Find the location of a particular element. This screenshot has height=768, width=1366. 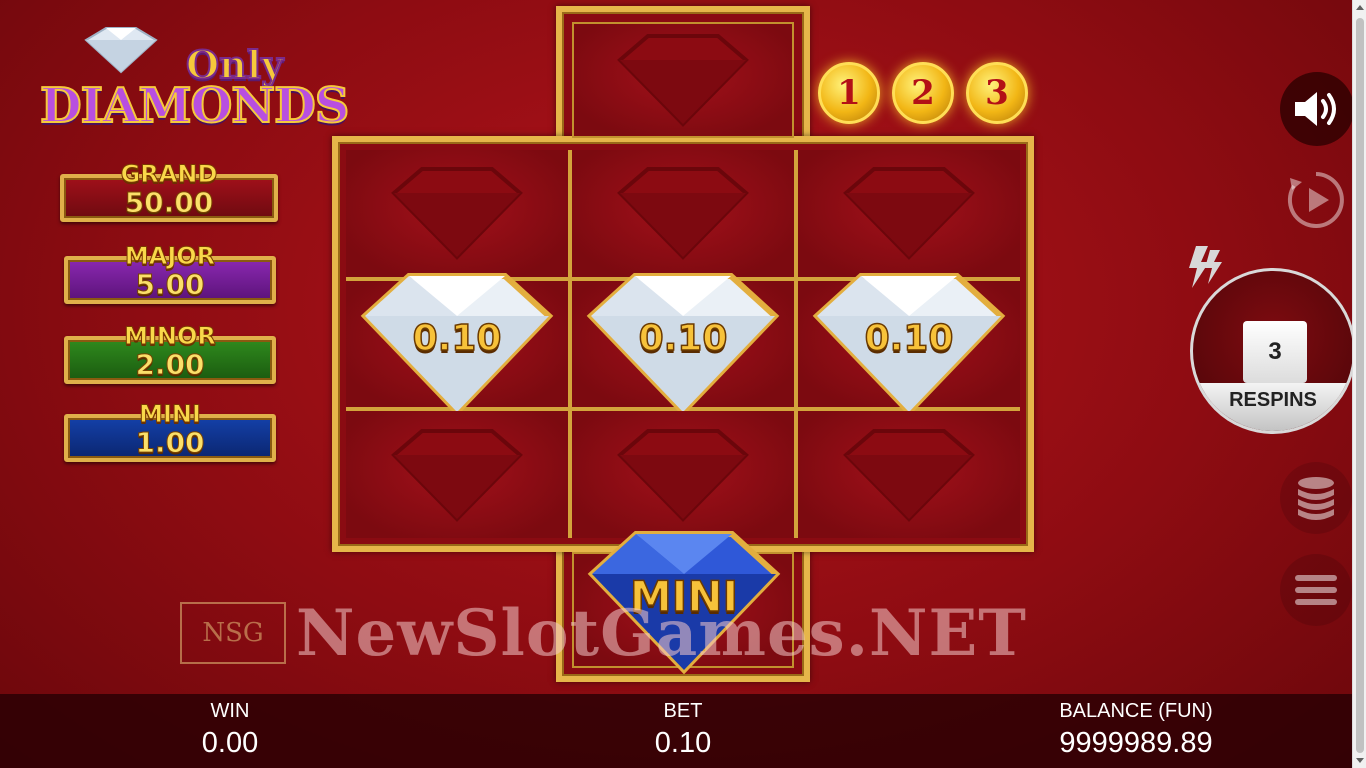

page-scrollbar is located at coordinates (1359, 384).